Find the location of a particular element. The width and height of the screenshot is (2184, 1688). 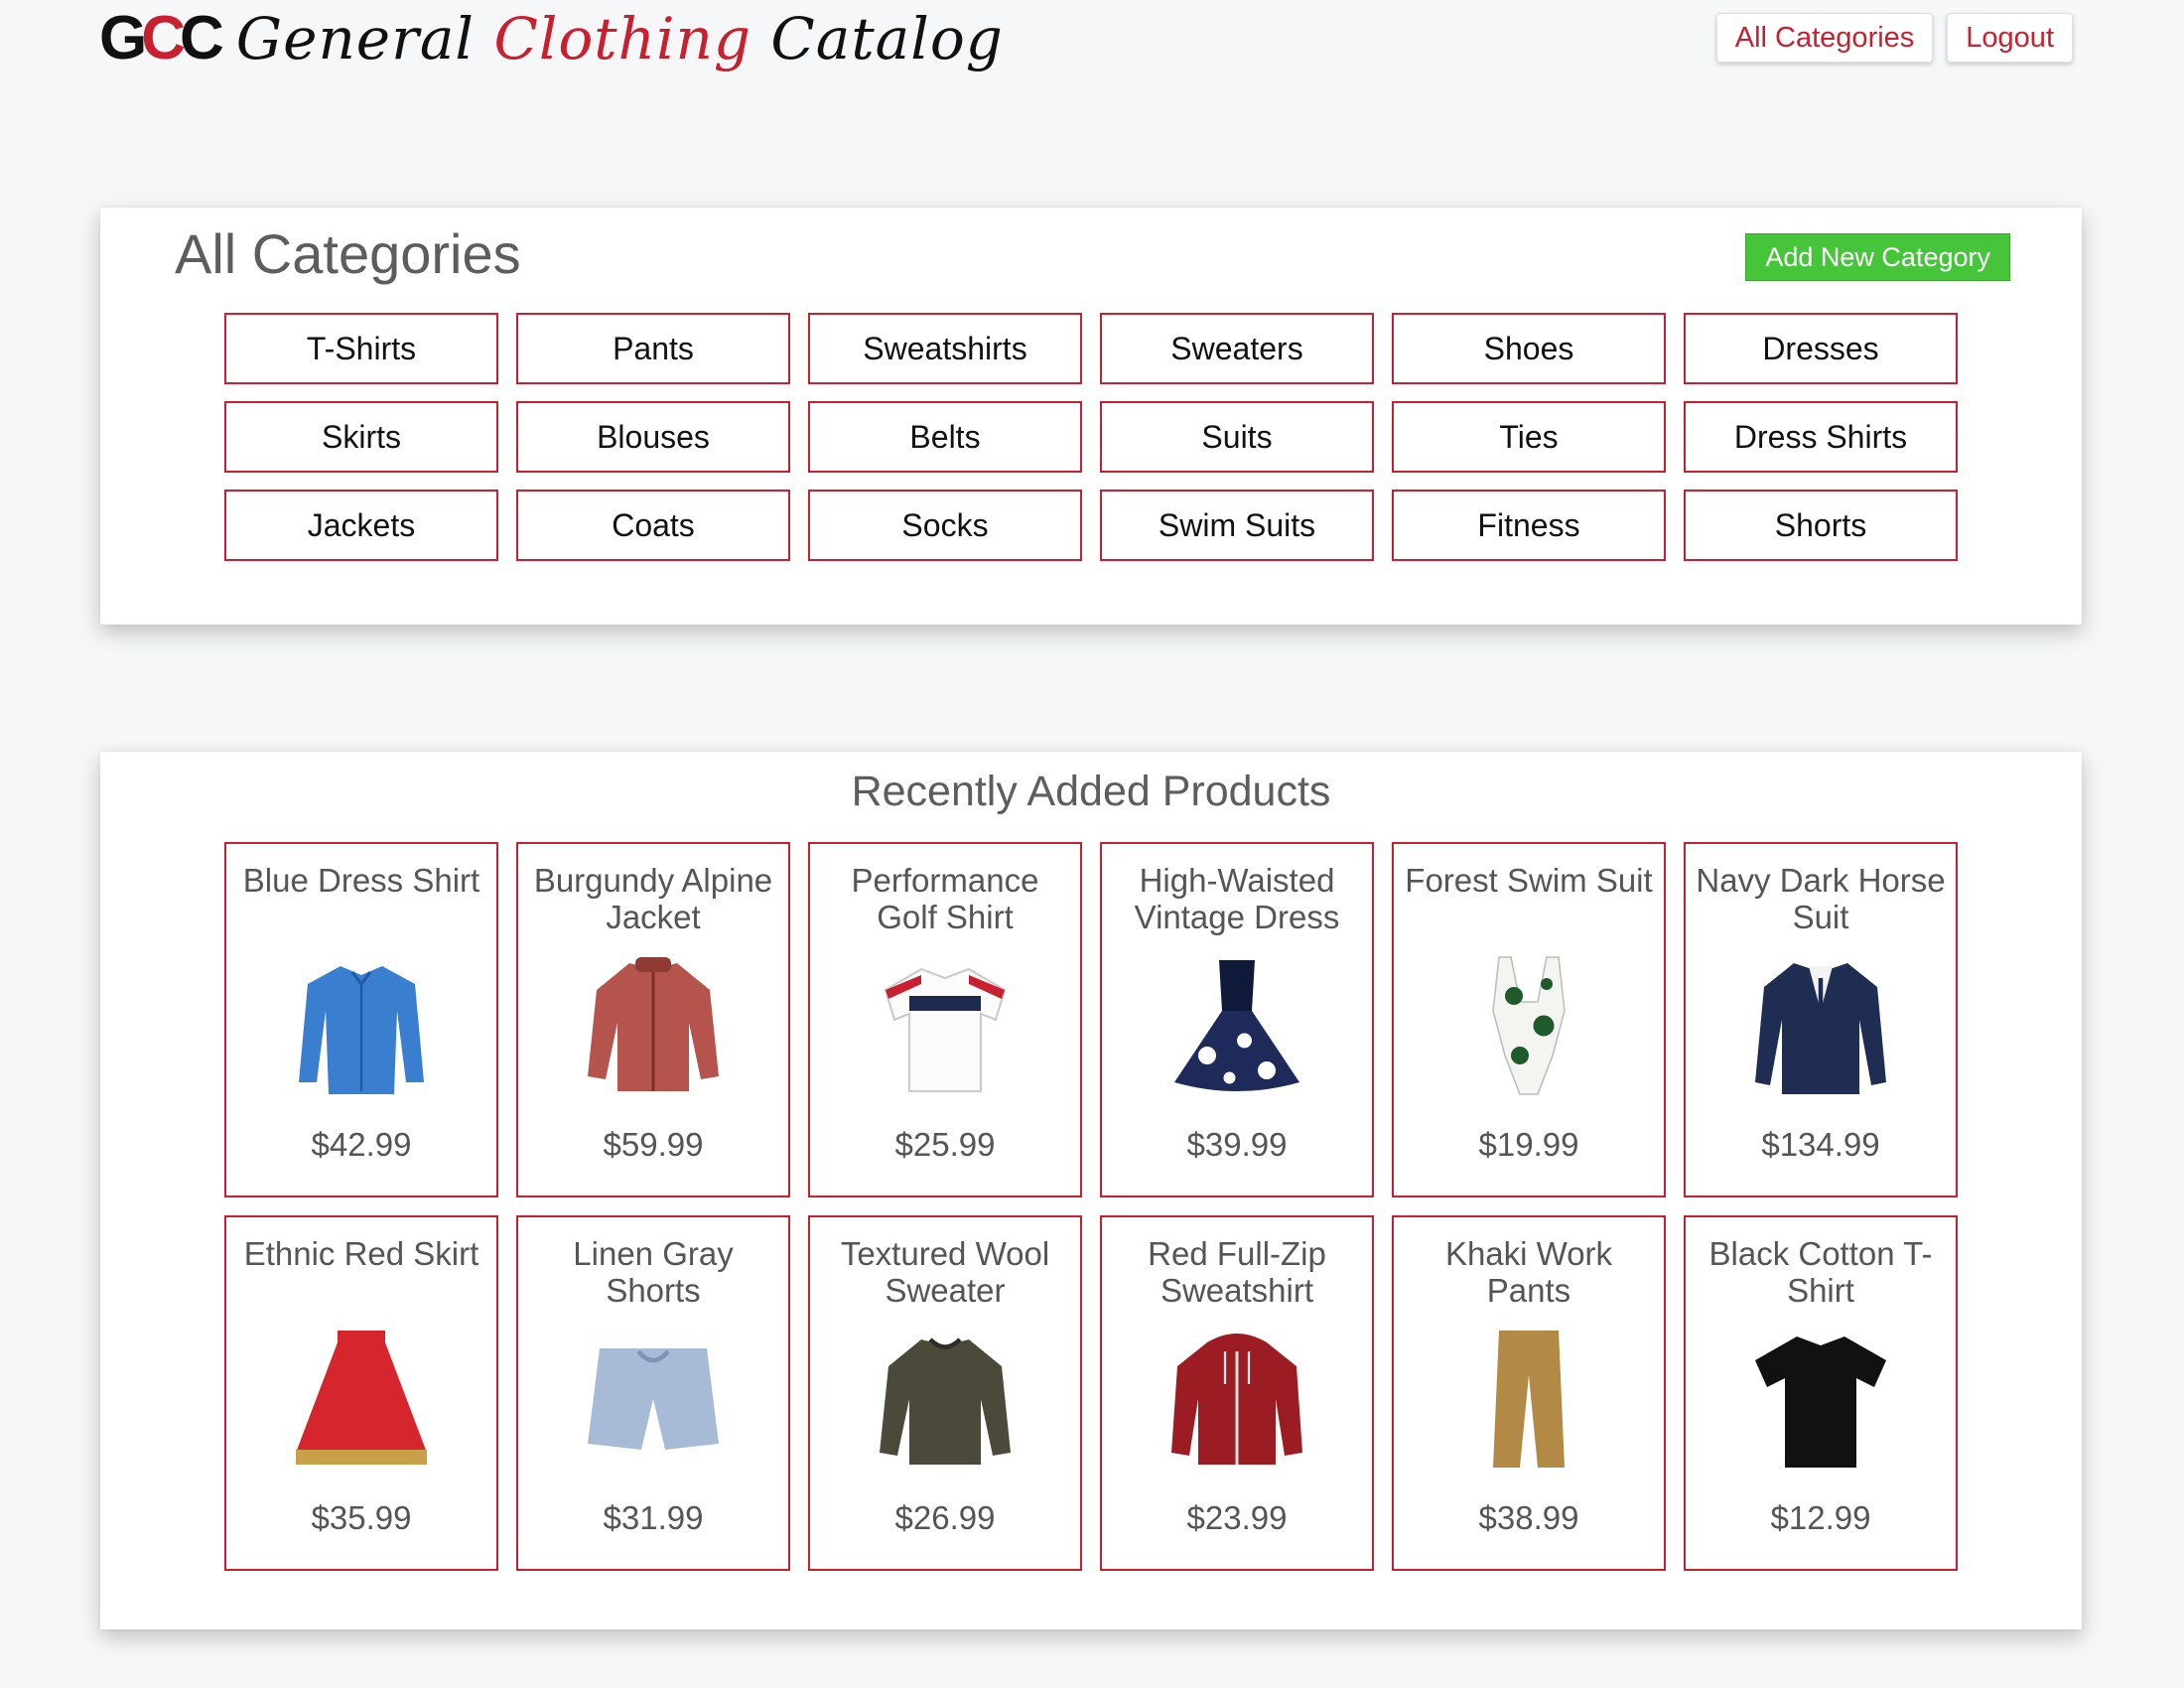

tshirt-icon is located at coordinates (1820, 1399).